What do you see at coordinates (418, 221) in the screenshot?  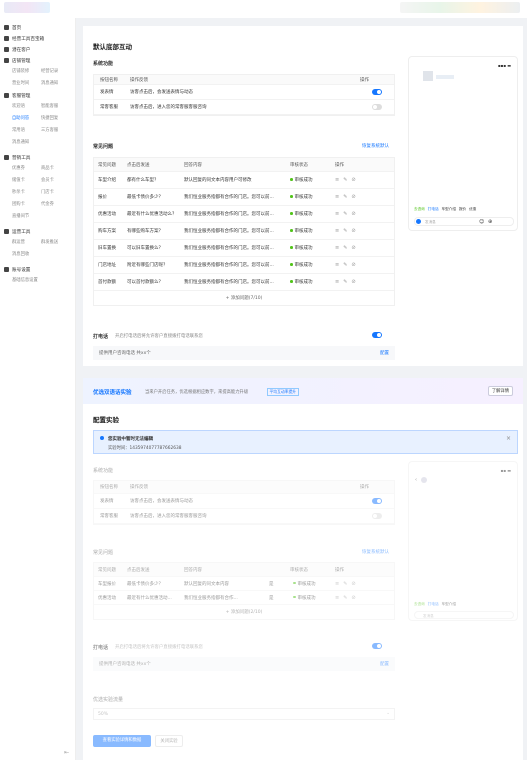 I see `voice-icon` at bounding box center [418, 221].